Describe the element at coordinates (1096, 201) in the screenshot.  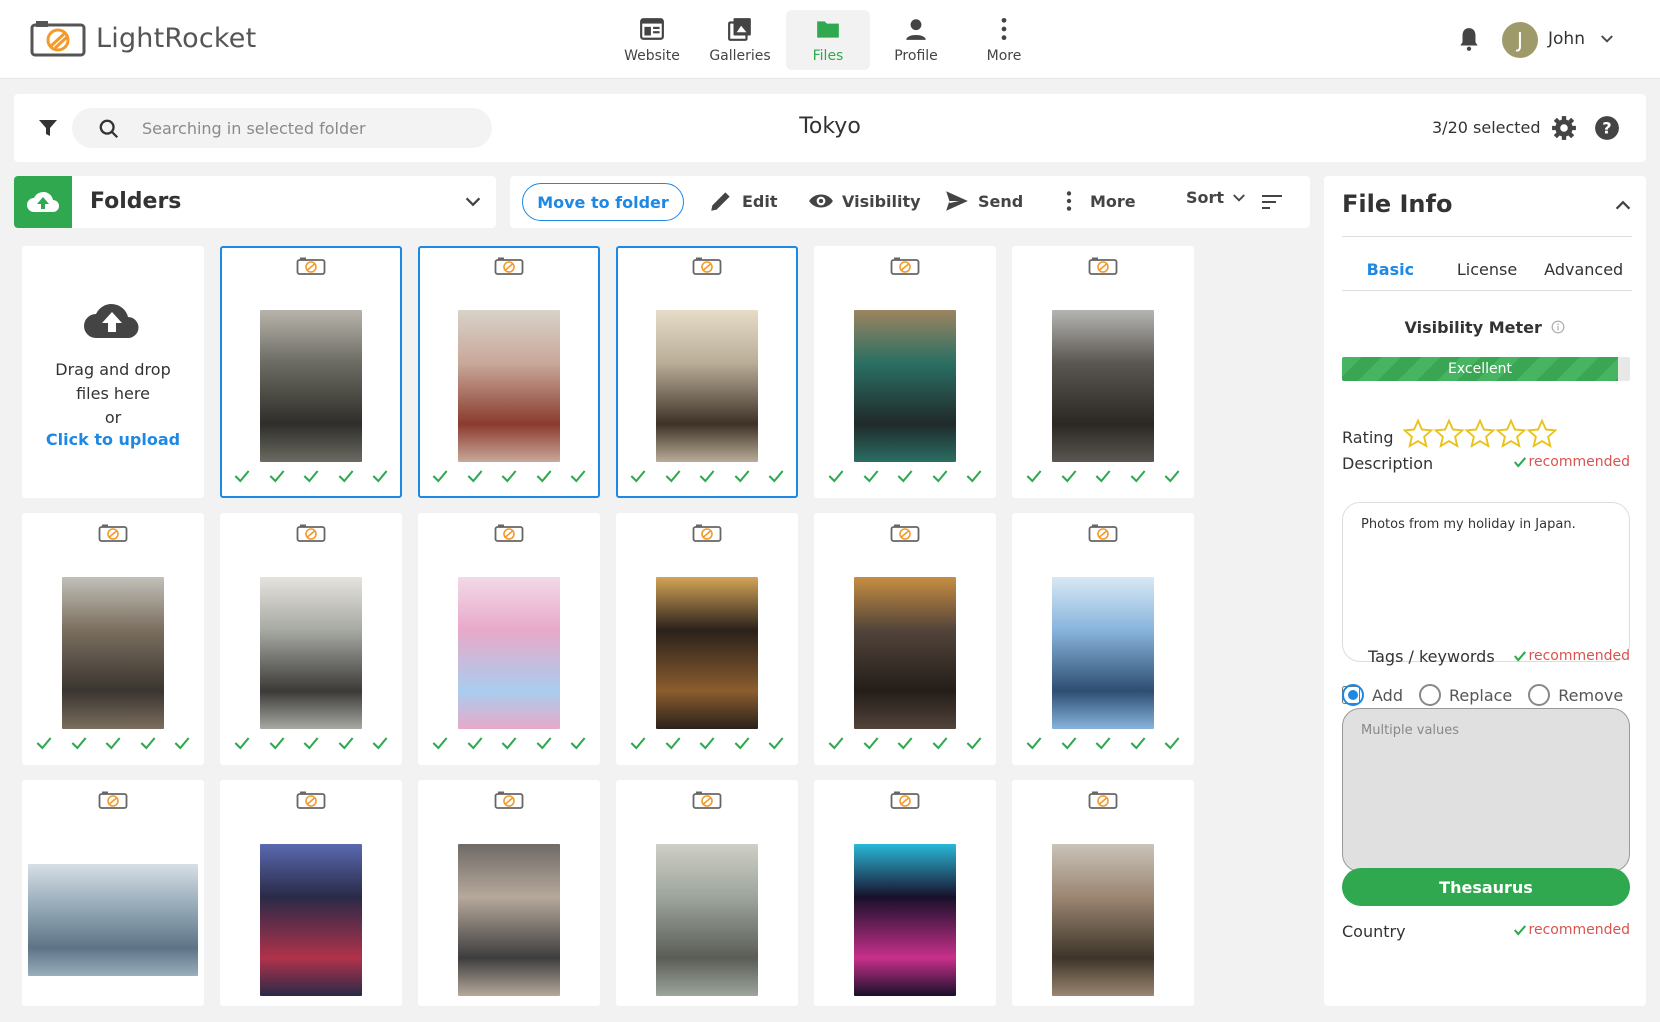
I see `more-actions-button: More` at that location.